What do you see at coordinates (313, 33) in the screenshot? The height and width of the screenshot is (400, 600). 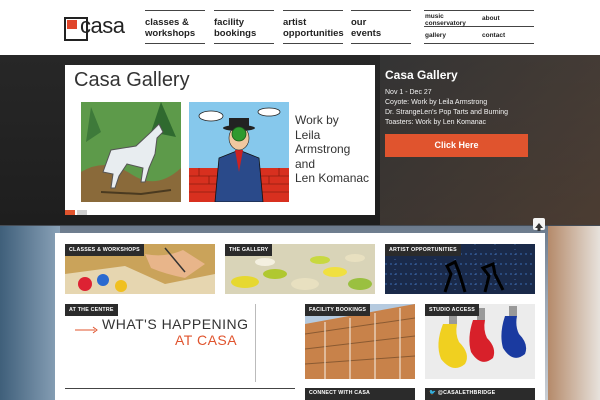 I see `nav-artist-line2: opportunities` at bounding box center [313, 33].